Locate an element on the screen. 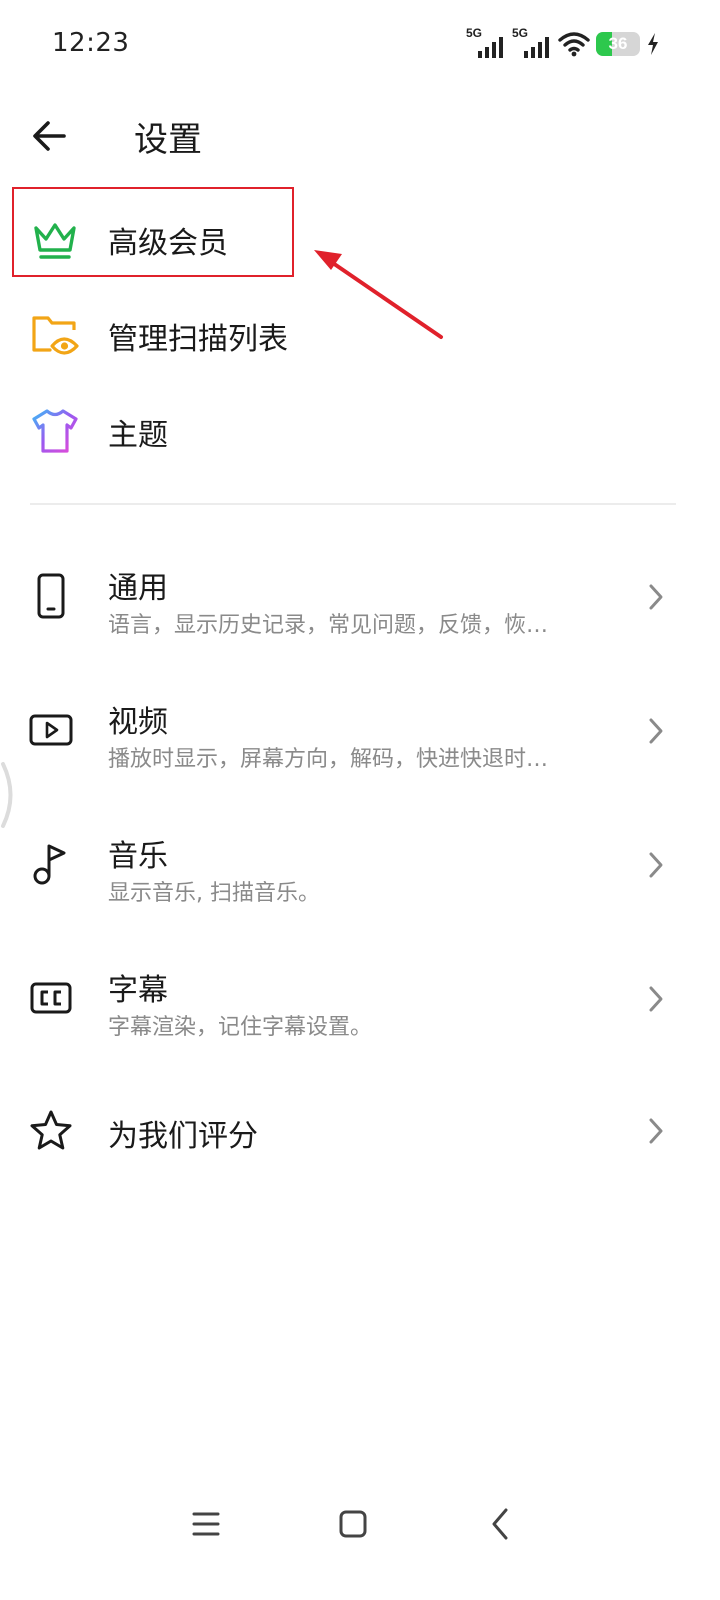  video-play-icon is located at coordinates (51, 730).